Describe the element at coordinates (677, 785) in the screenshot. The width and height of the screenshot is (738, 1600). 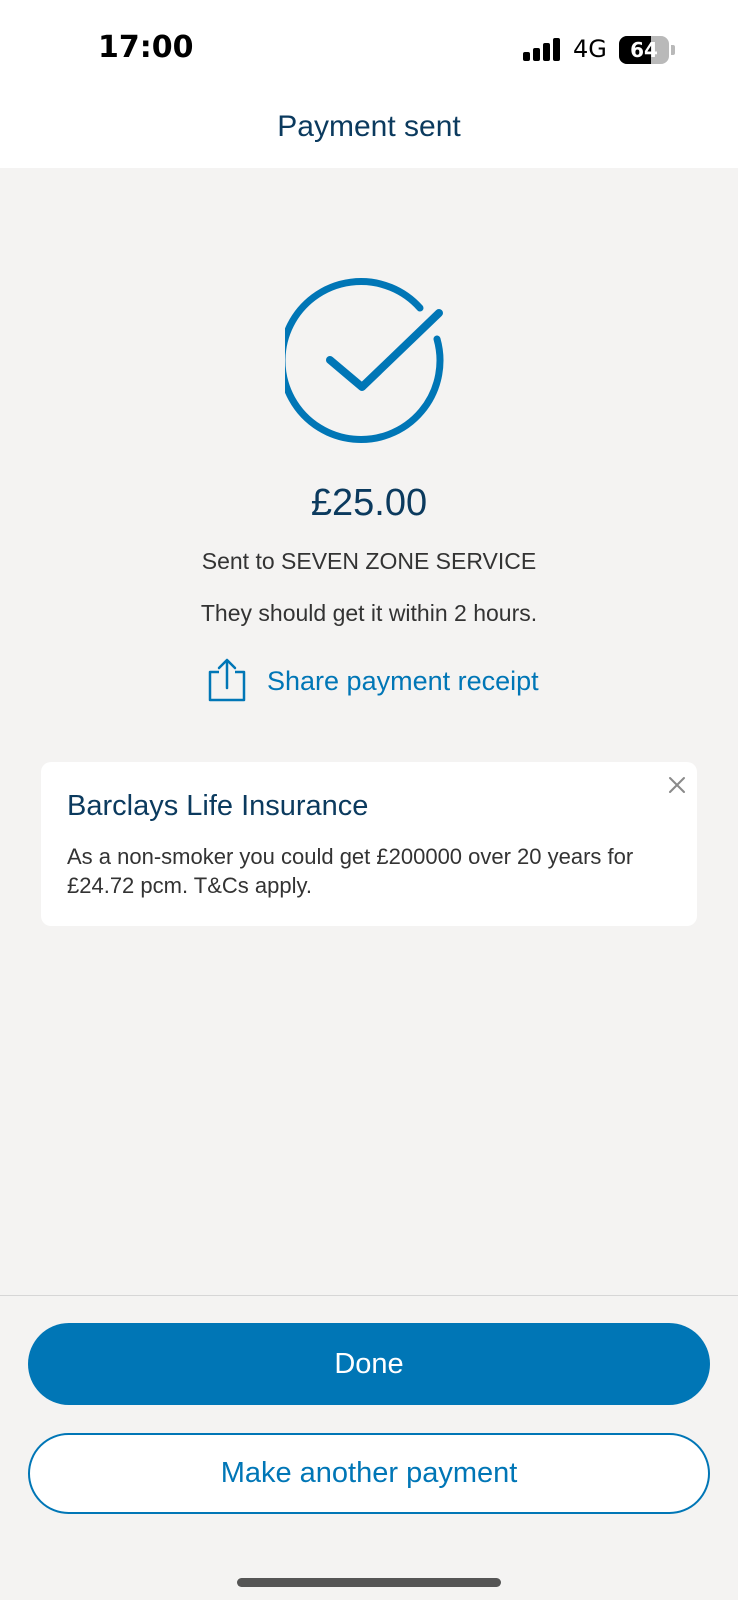
I see `close-icon` at that location.